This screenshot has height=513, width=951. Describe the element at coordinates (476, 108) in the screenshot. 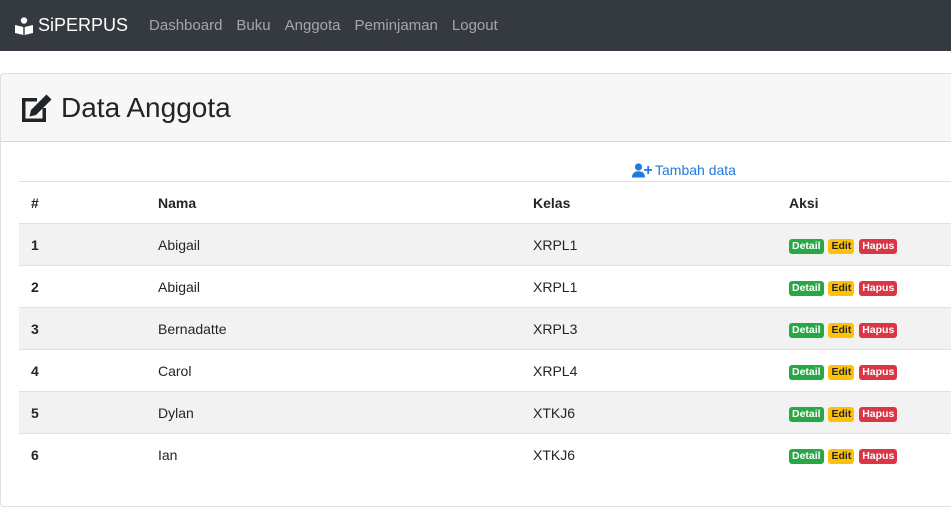

I see `card-header: Data Anggota` at that location.